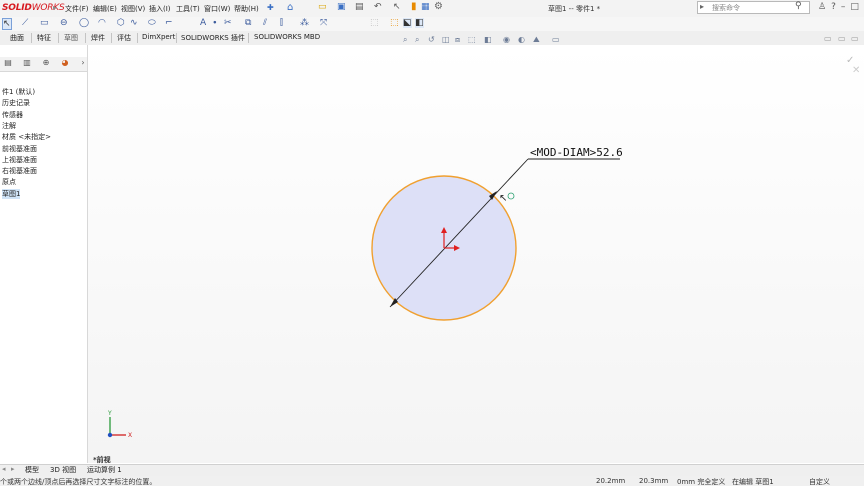 Image resolution: width=864 pixels, height=487 pixels. What do you see at coordinates (26, 137) in the screenshot?
I see `tree-item-material: 材质 <未指定>` at bounding box center [26, 137].